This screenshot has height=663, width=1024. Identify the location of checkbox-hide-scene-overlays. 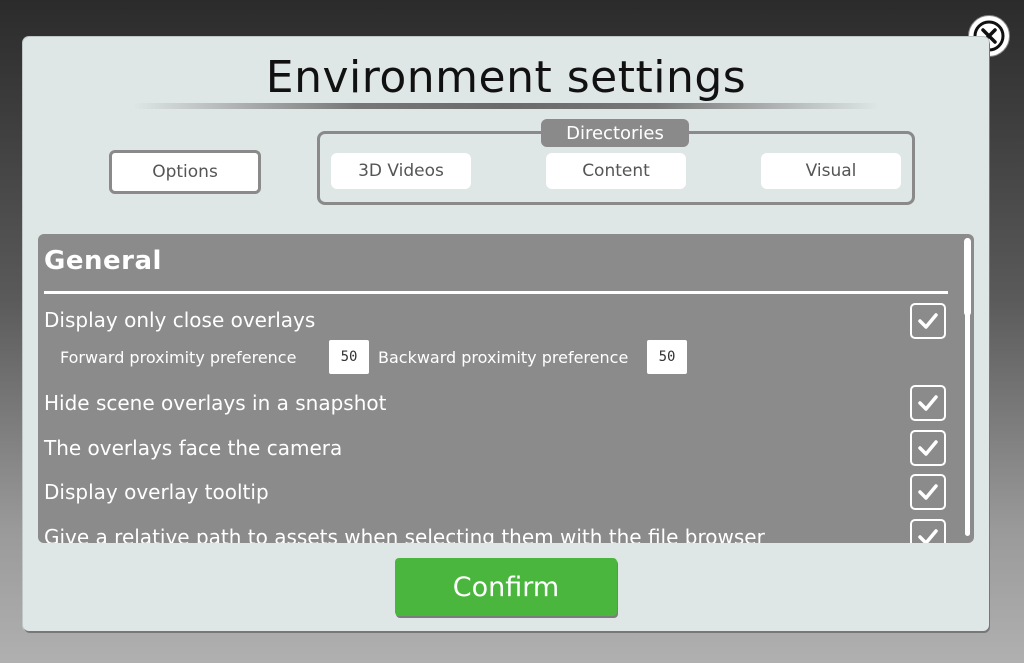
(928, 403).